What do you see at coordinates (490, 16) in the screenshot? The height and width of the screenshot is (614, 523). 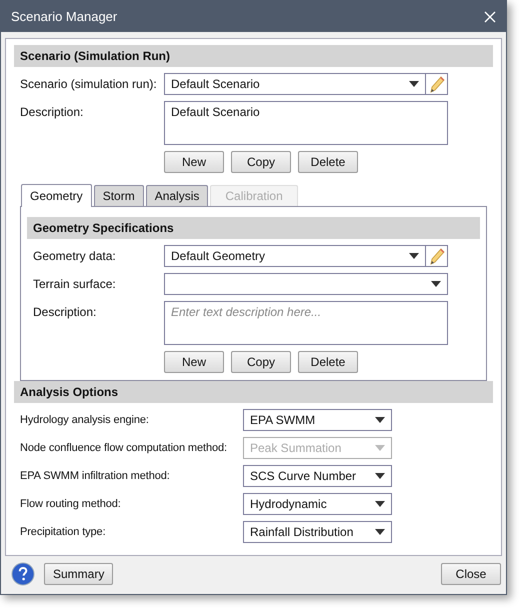 I see `close-icon` at bounding box center [490, 16].